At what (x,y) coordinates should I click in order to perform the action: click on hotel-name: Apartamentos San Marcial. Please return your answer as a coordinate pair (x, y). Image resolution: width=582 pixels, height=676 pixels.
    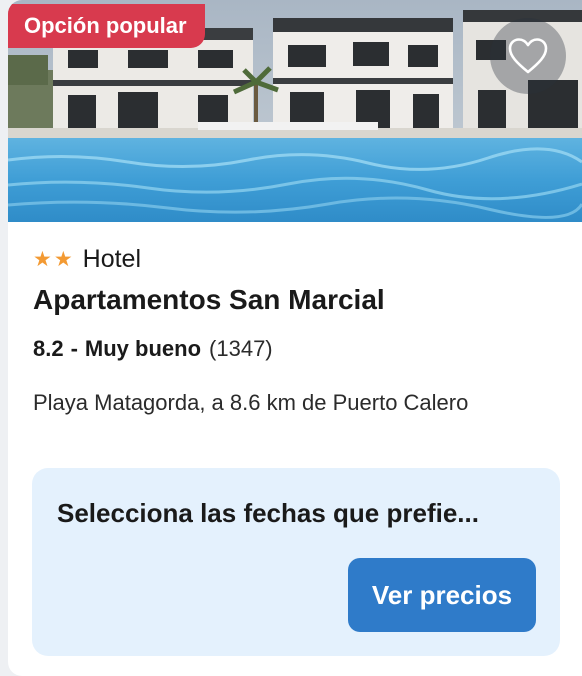
    Looking at the image, I should click on (298, 300).